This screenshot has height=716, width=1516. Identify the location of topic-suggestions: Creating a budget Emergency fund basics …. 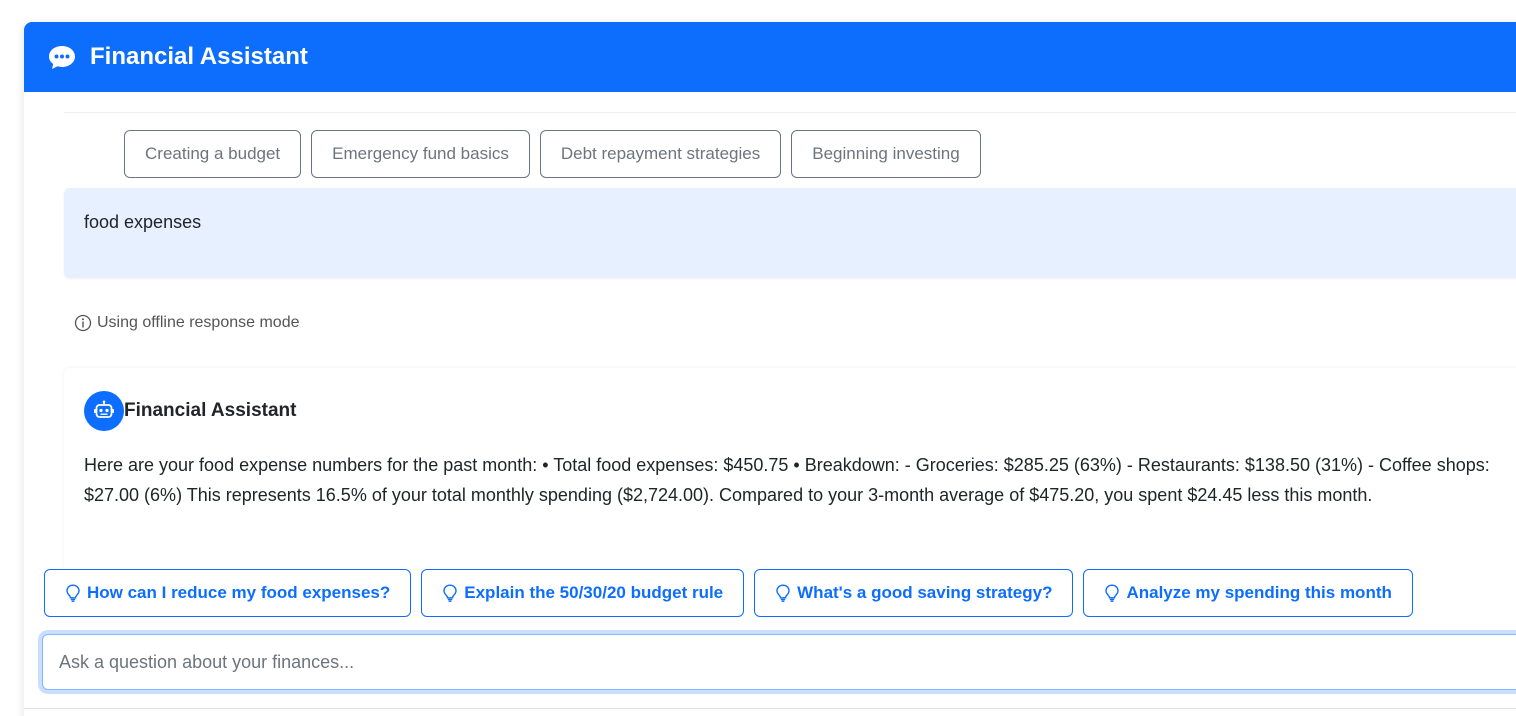
(552, 154).